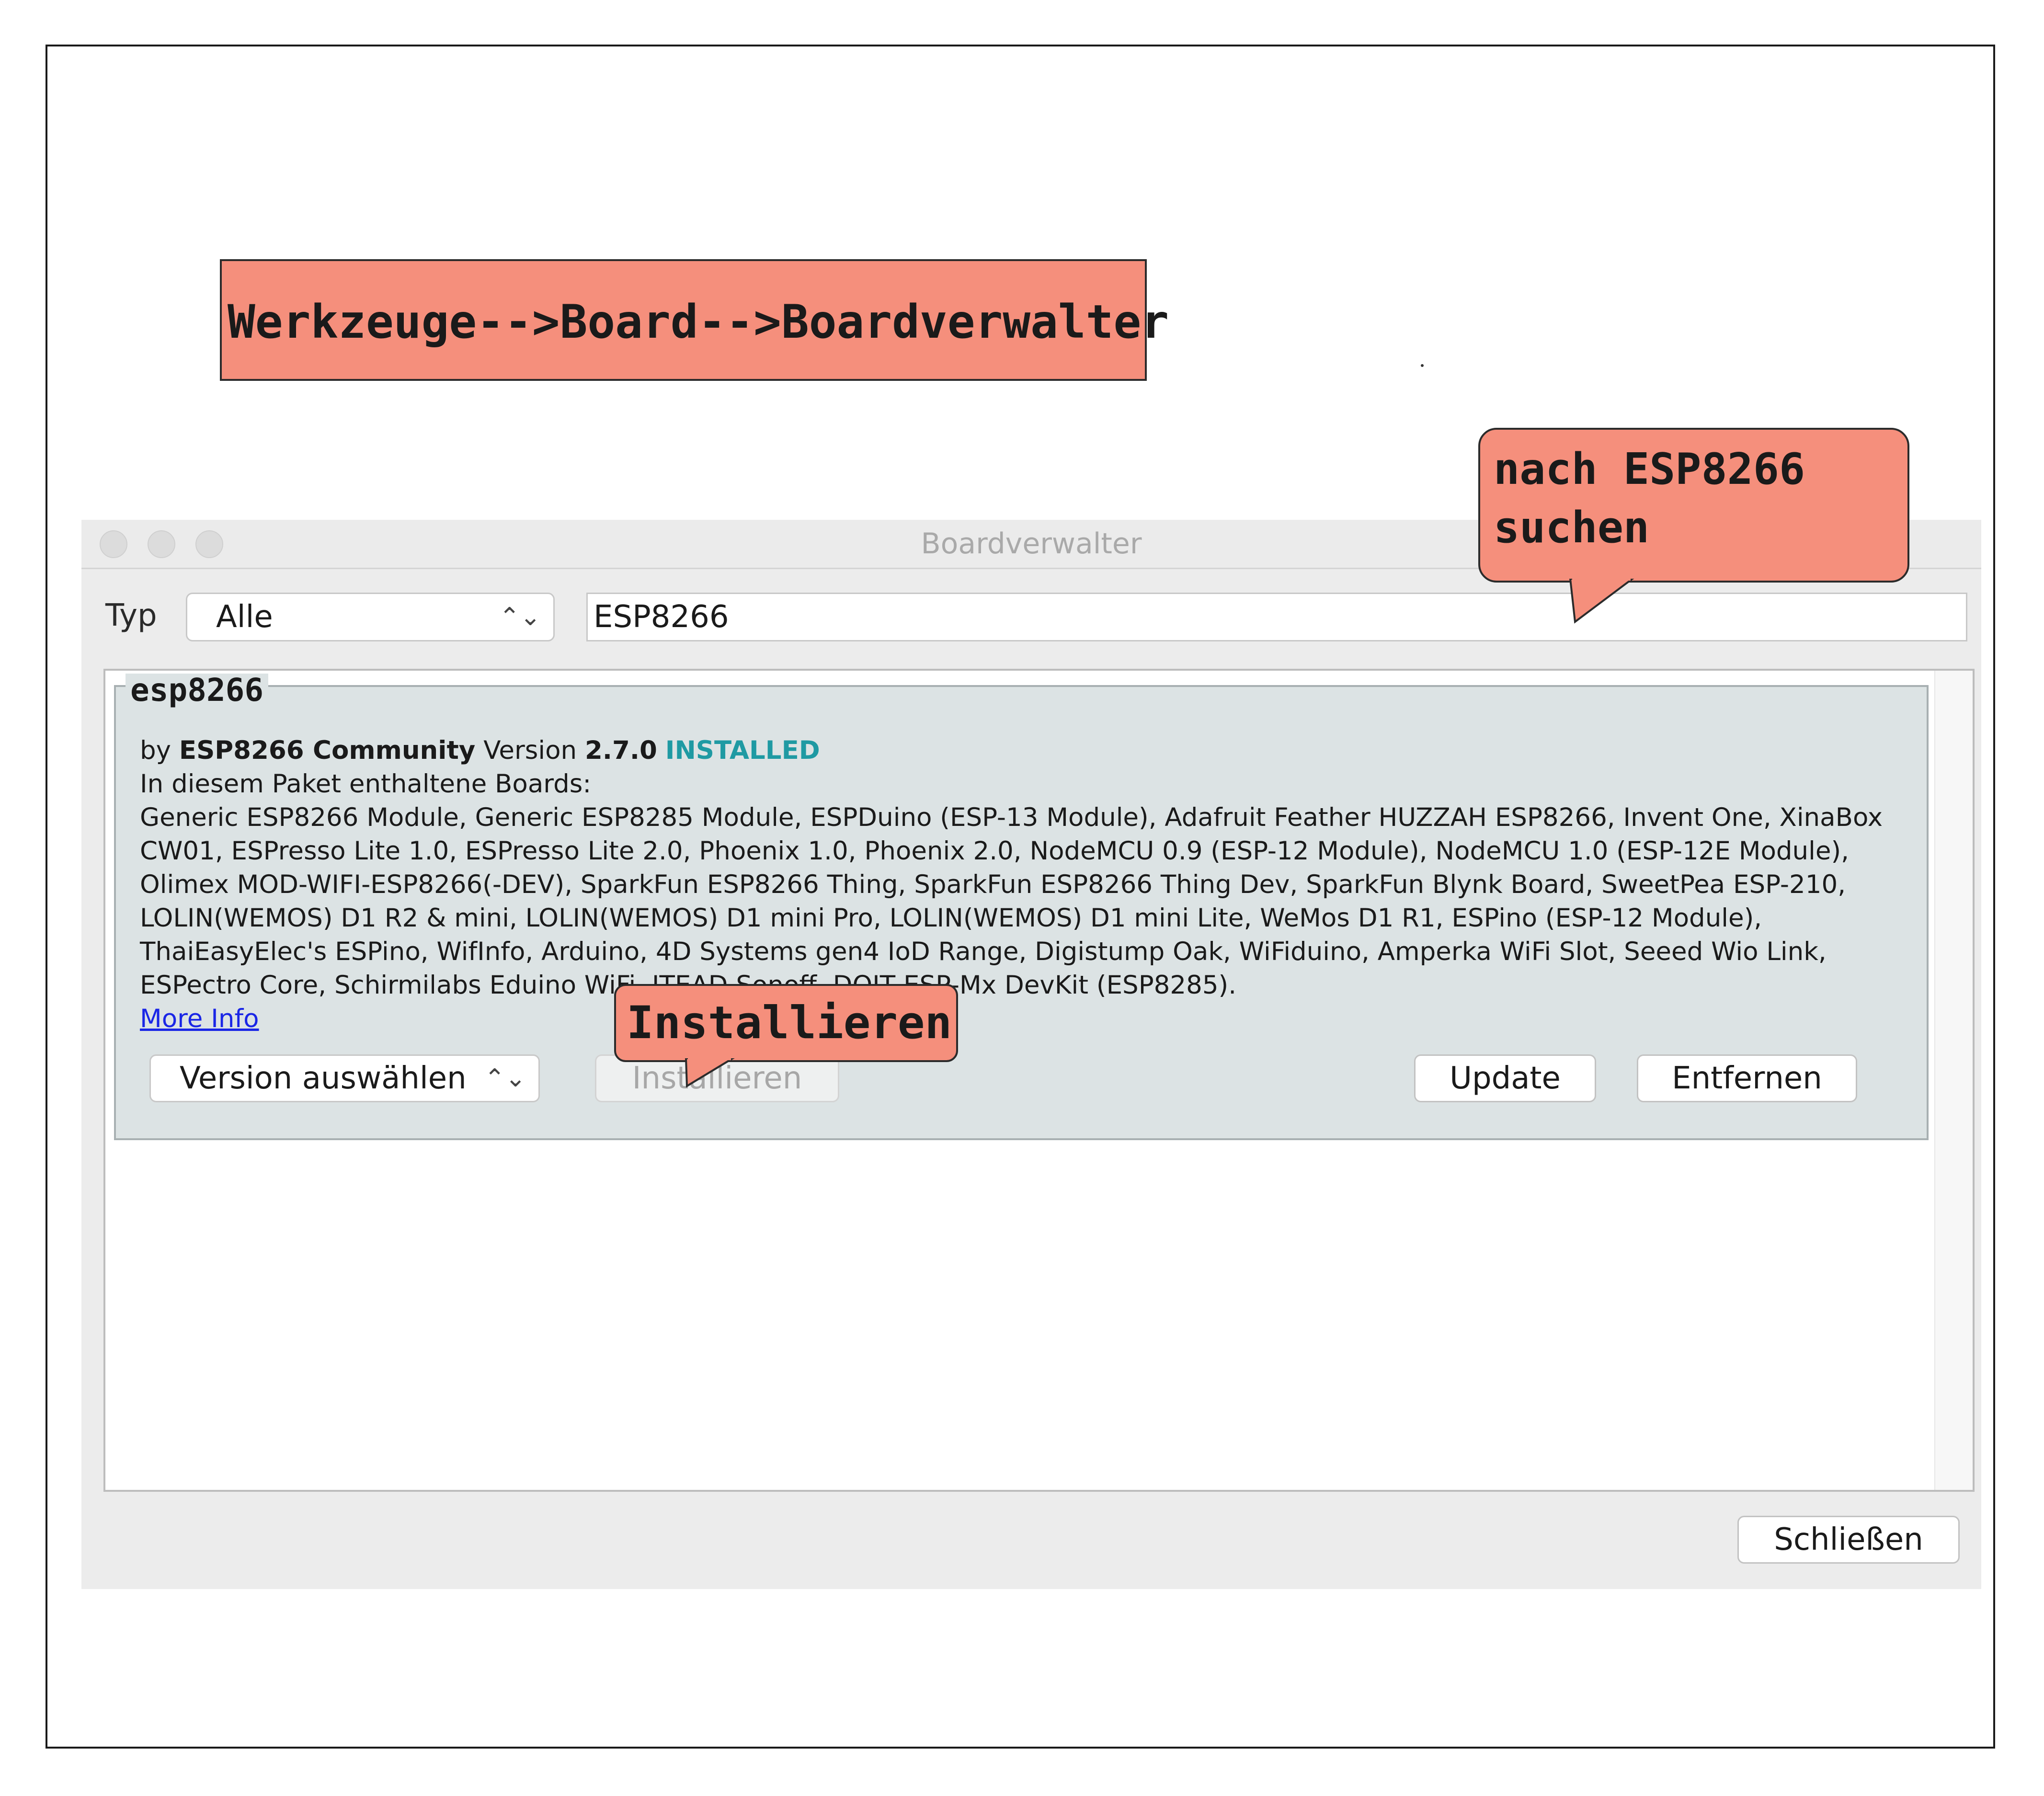  I want to click on remove-button: Entfernen, so click(1747, 1078).